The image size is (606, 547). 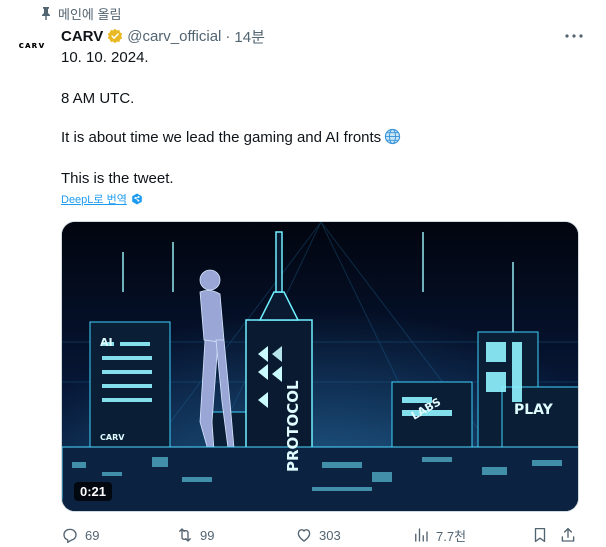 I want to click on bookmark-icon, so click(x=540, y=535).